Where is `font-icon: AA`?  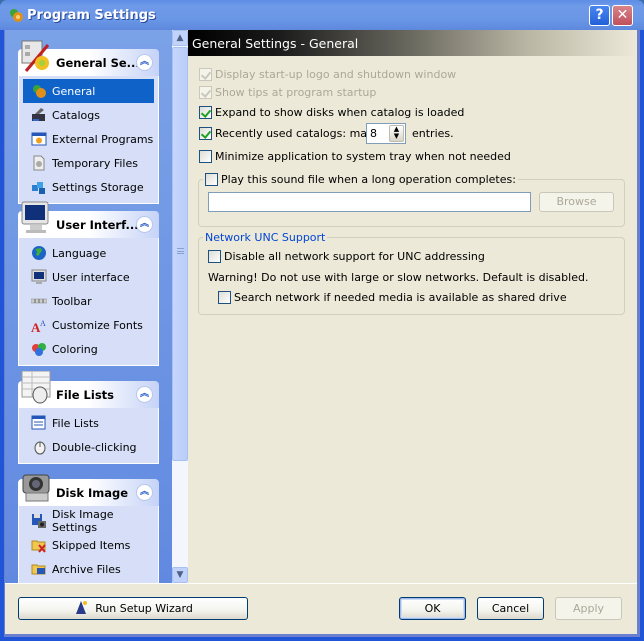 font-icon: AA is located at coordinates (38, 326).